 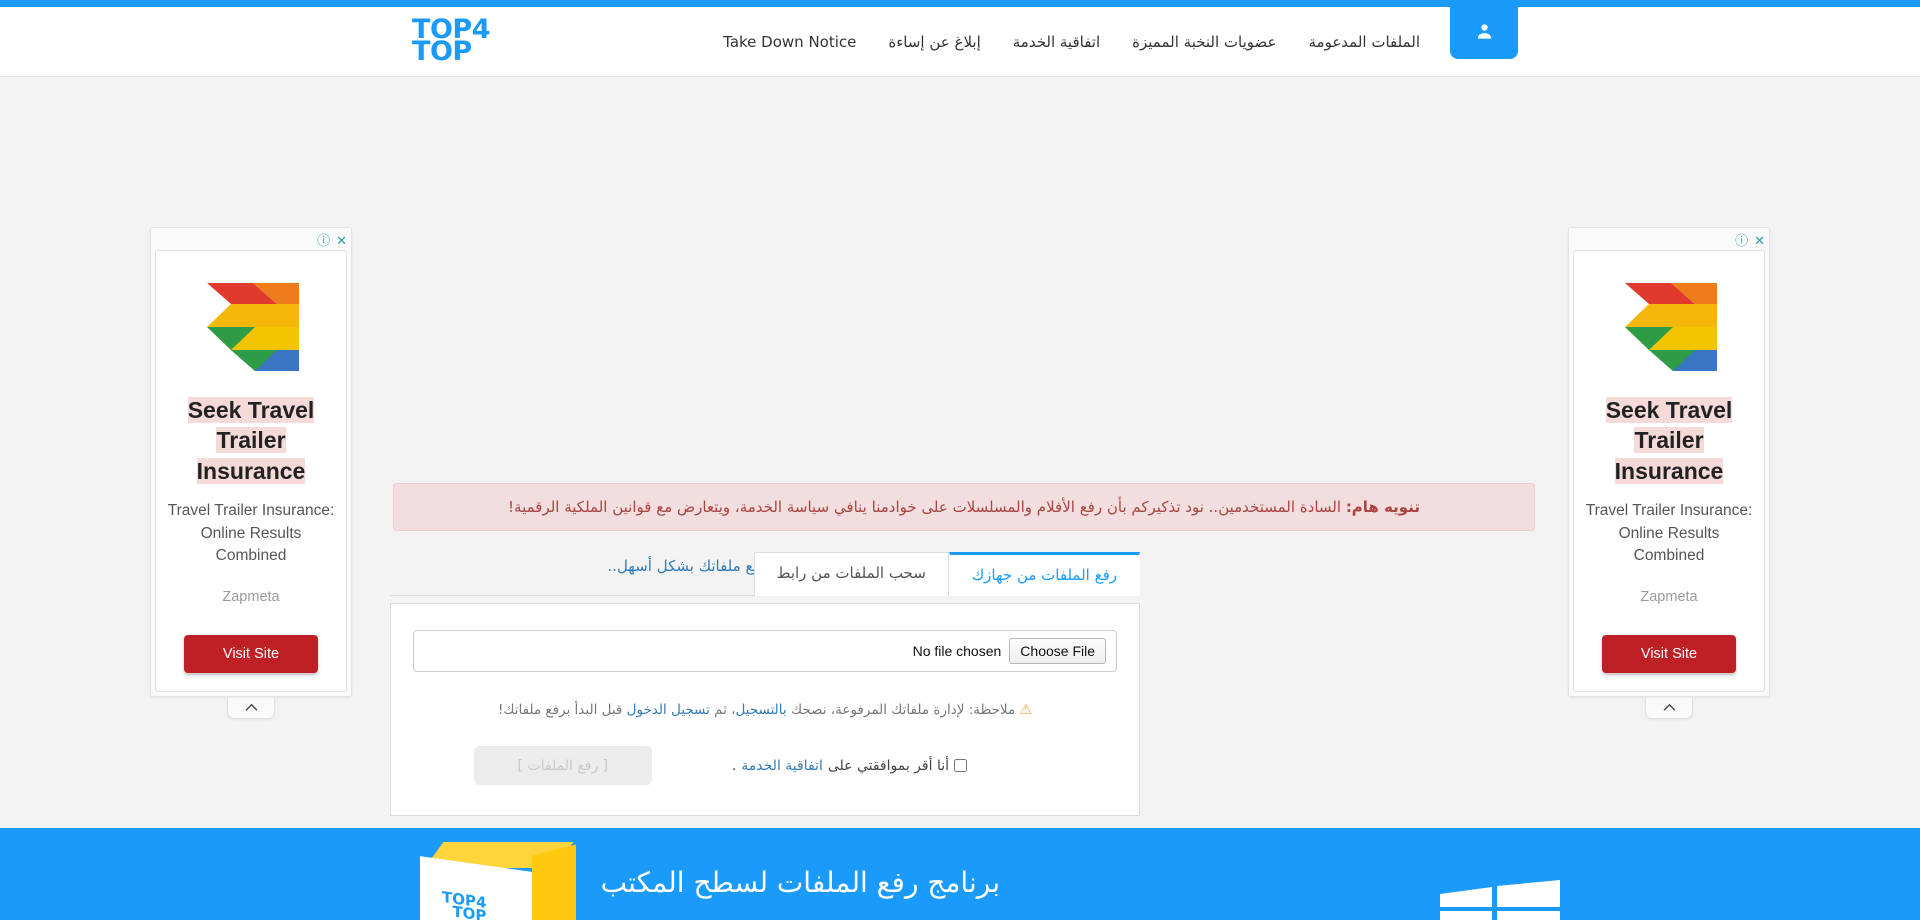 I want to click on desktop-app-headline: برنامج رفع الملفات لسطح المكتب, so click(x=800, y=882).